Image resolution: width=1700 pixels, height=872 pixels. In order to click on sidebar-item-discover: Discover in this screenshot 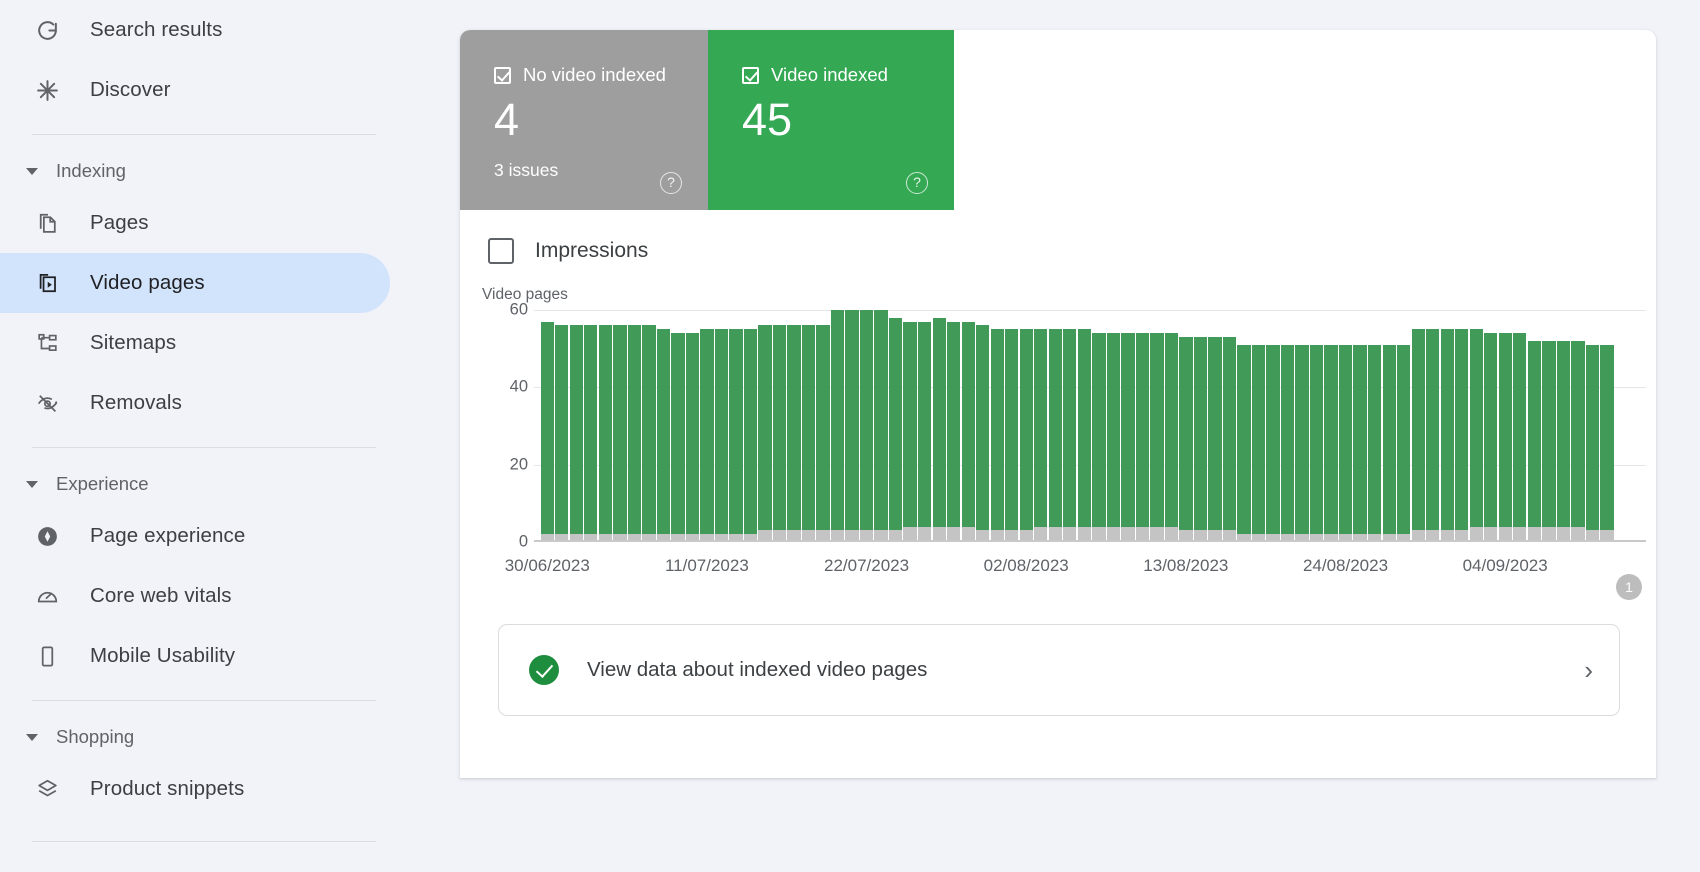, I will do `click(195, 90)`.